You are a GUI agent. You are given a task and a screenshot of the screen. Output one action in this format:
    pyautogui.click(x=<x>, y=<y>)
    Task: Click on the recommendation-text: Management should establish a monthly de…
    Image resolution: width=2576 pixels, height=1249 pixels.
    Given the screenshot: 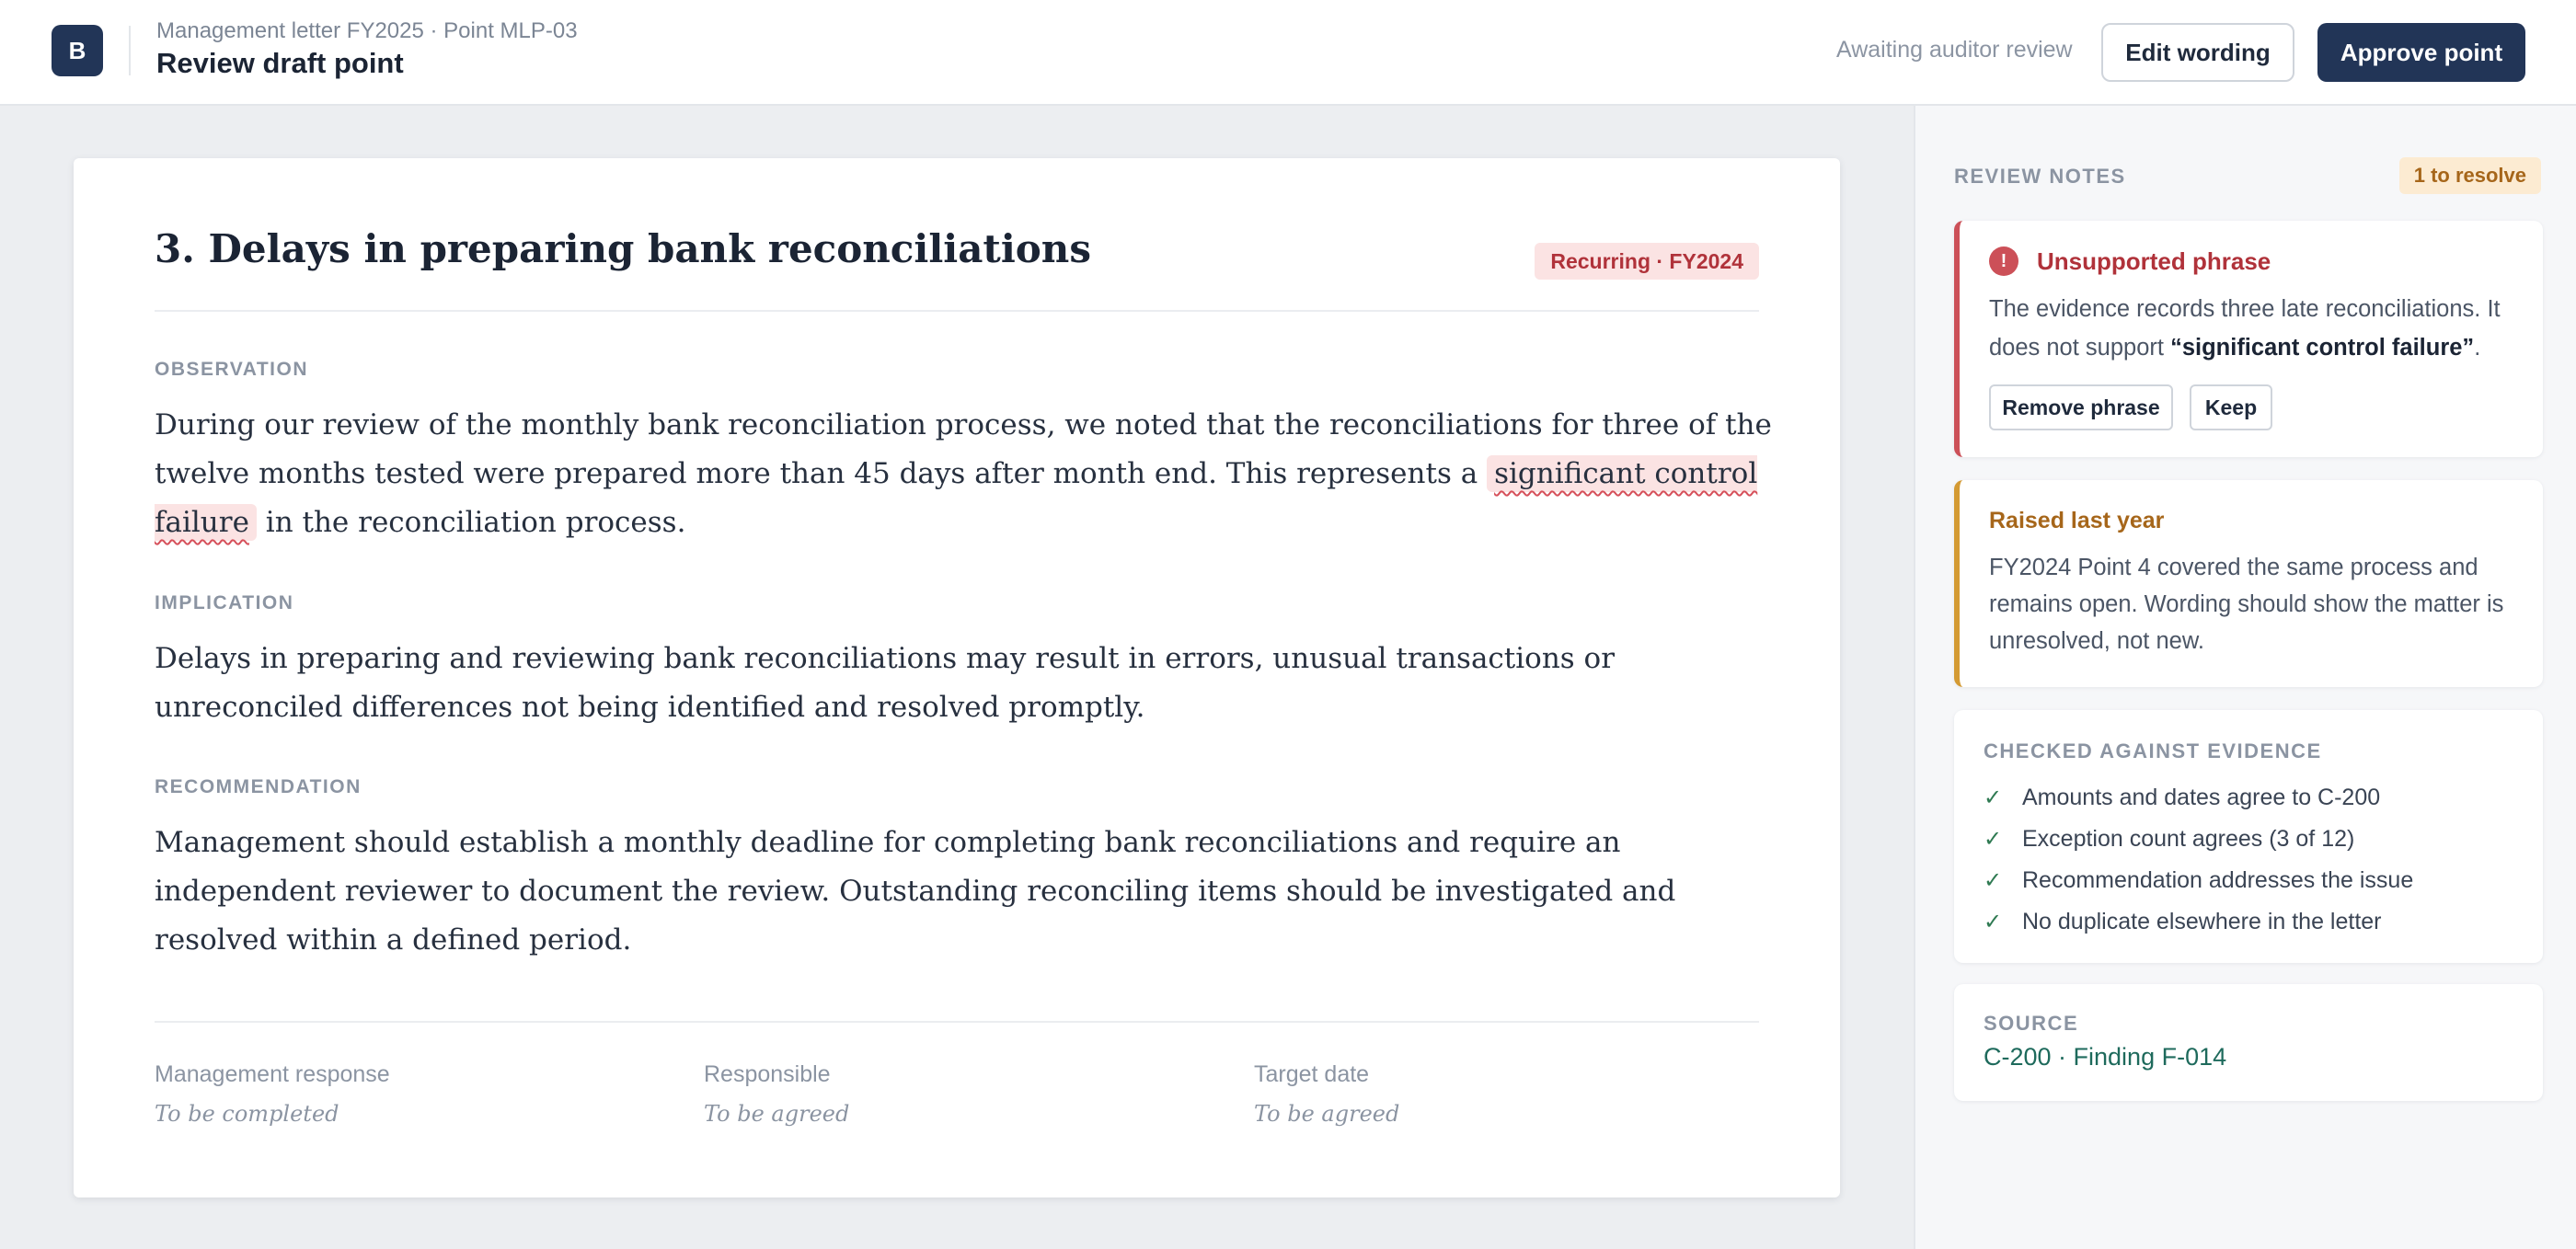 What is the action you would take?
    pyautogui.click(x=964, y=892)
    